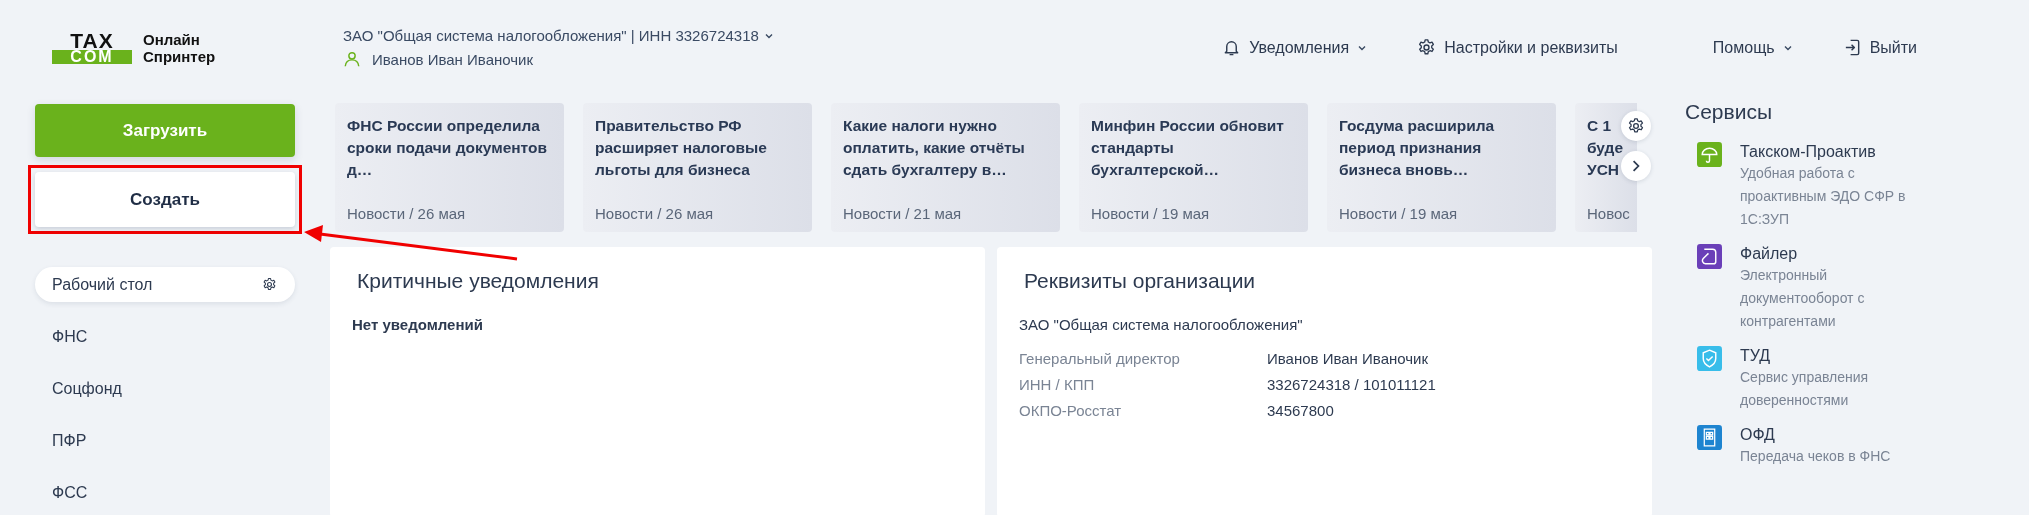  What do you see at coordinates (1893, 47) in the screenshot?
I see `nav-link: Выйти` at bounding box center [1893, 47].